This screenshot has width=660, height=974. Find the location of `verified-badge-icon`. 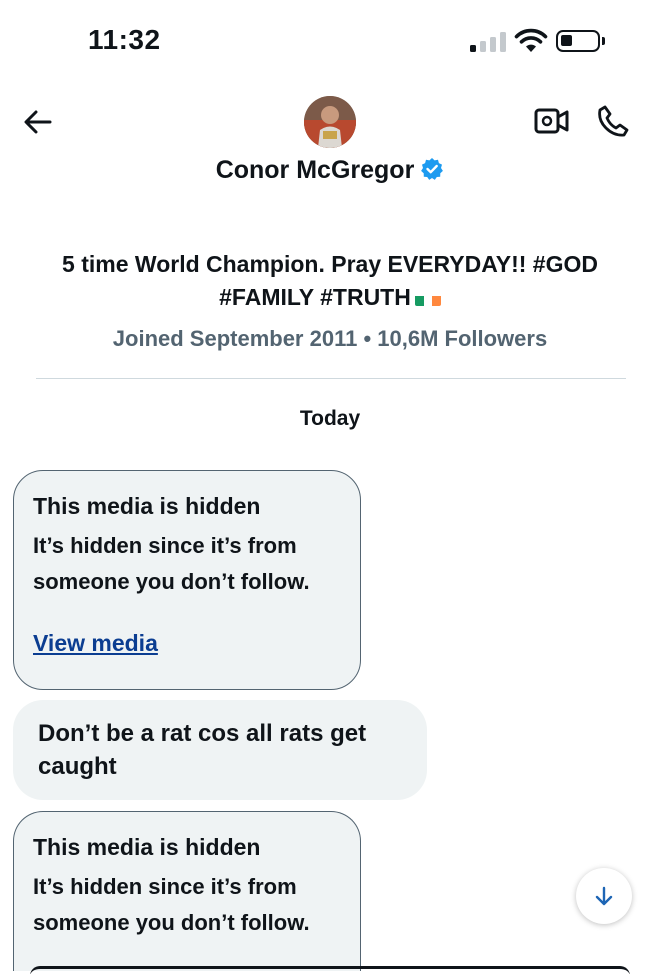

verified-badge-icon is located at coordinates (432, 169).